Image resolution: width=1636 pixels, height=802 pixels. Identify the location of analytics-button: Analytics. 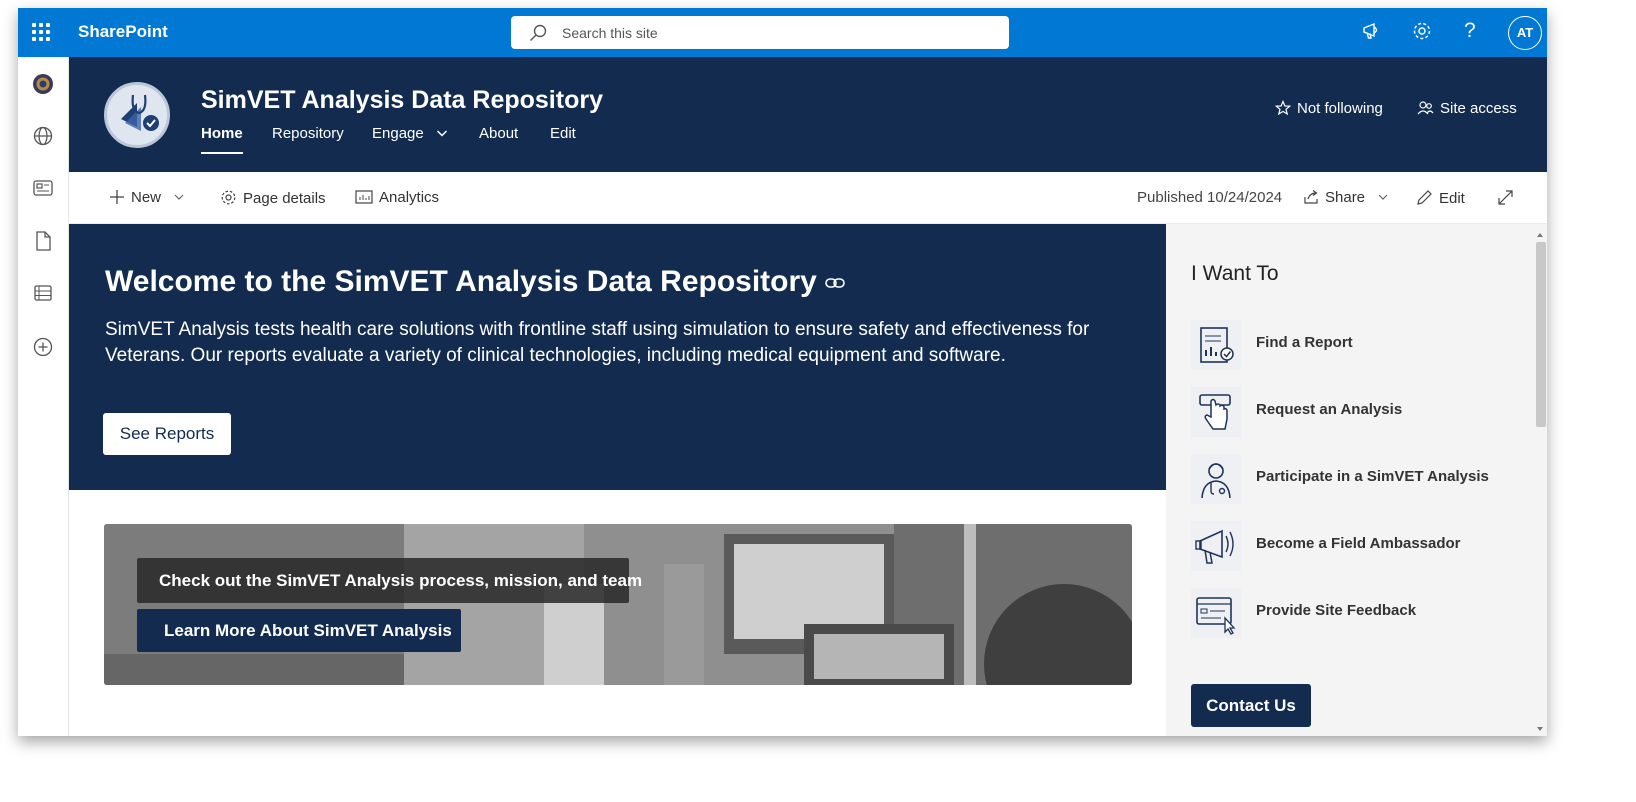
(397, 197).